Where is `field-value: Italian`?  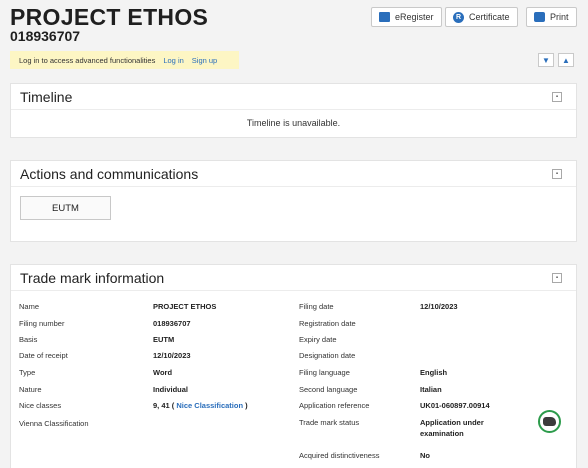
field-value: Italian is located at coordinates (431, 389).